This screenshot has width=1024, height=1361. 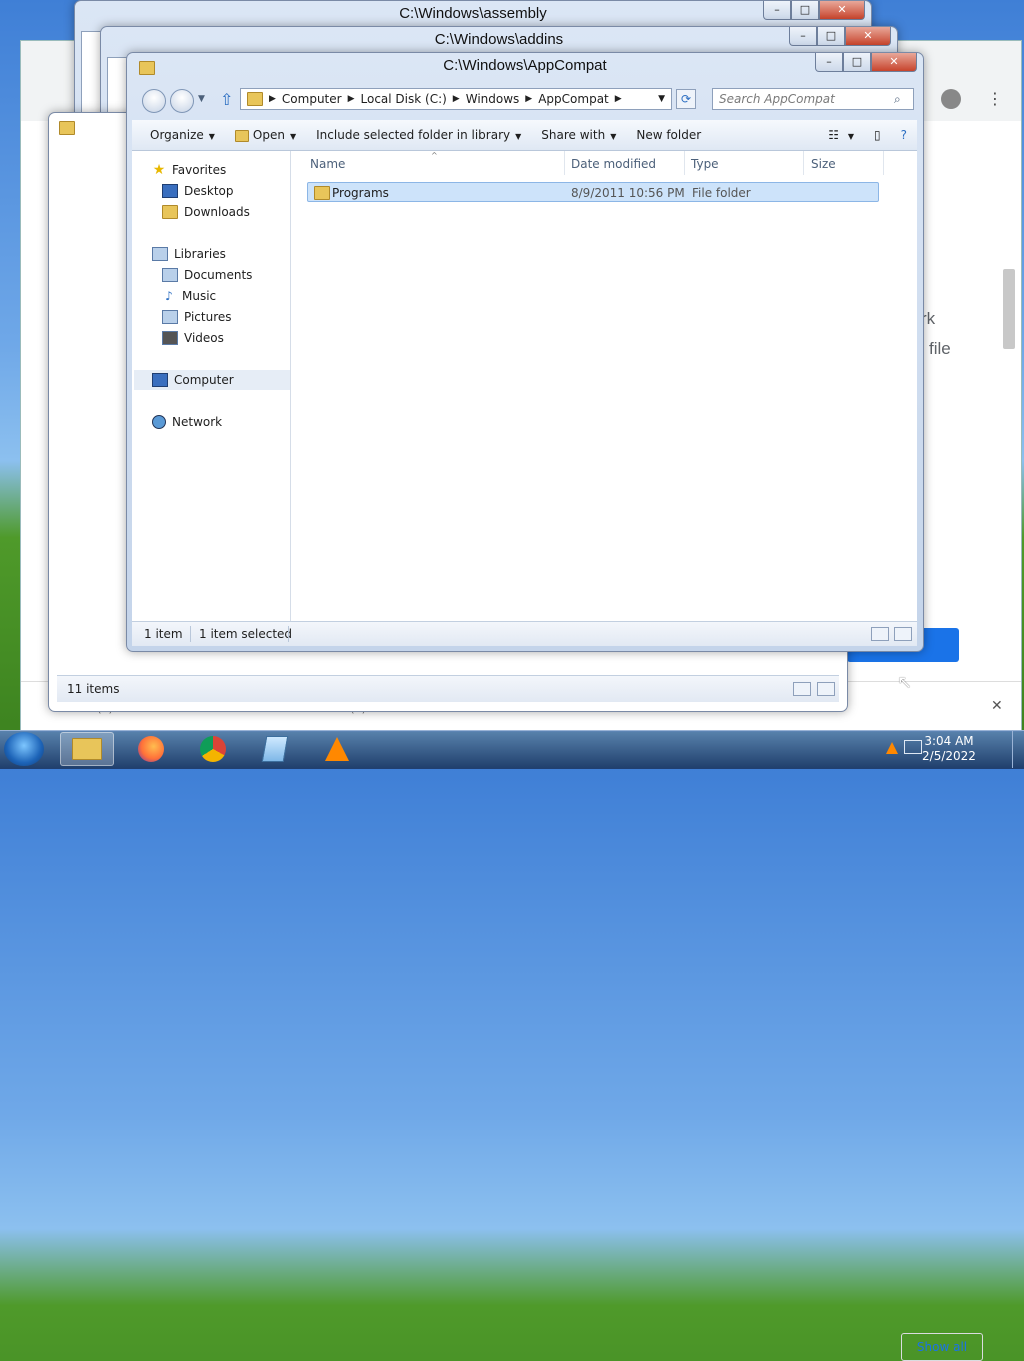 I want to click on more-menu-icon: ⋮, so click(x=995, y=98).